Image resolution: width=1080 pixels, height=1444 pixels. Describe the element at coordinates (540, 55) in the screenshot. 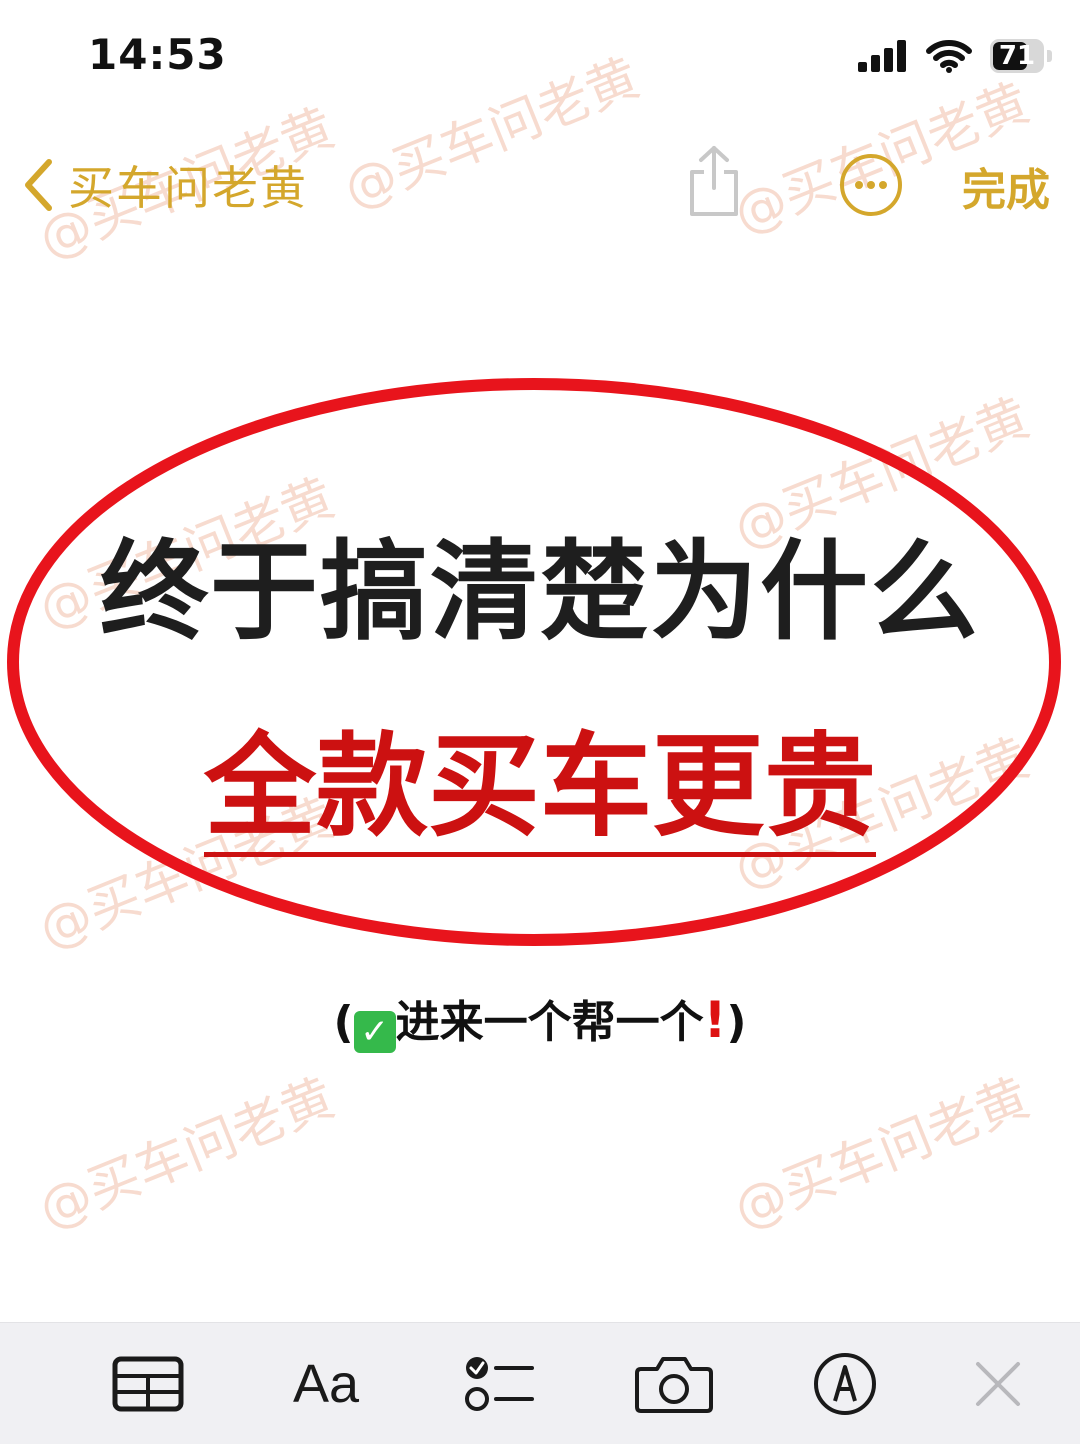

I see `status-bar: 14:53 71` at that location.